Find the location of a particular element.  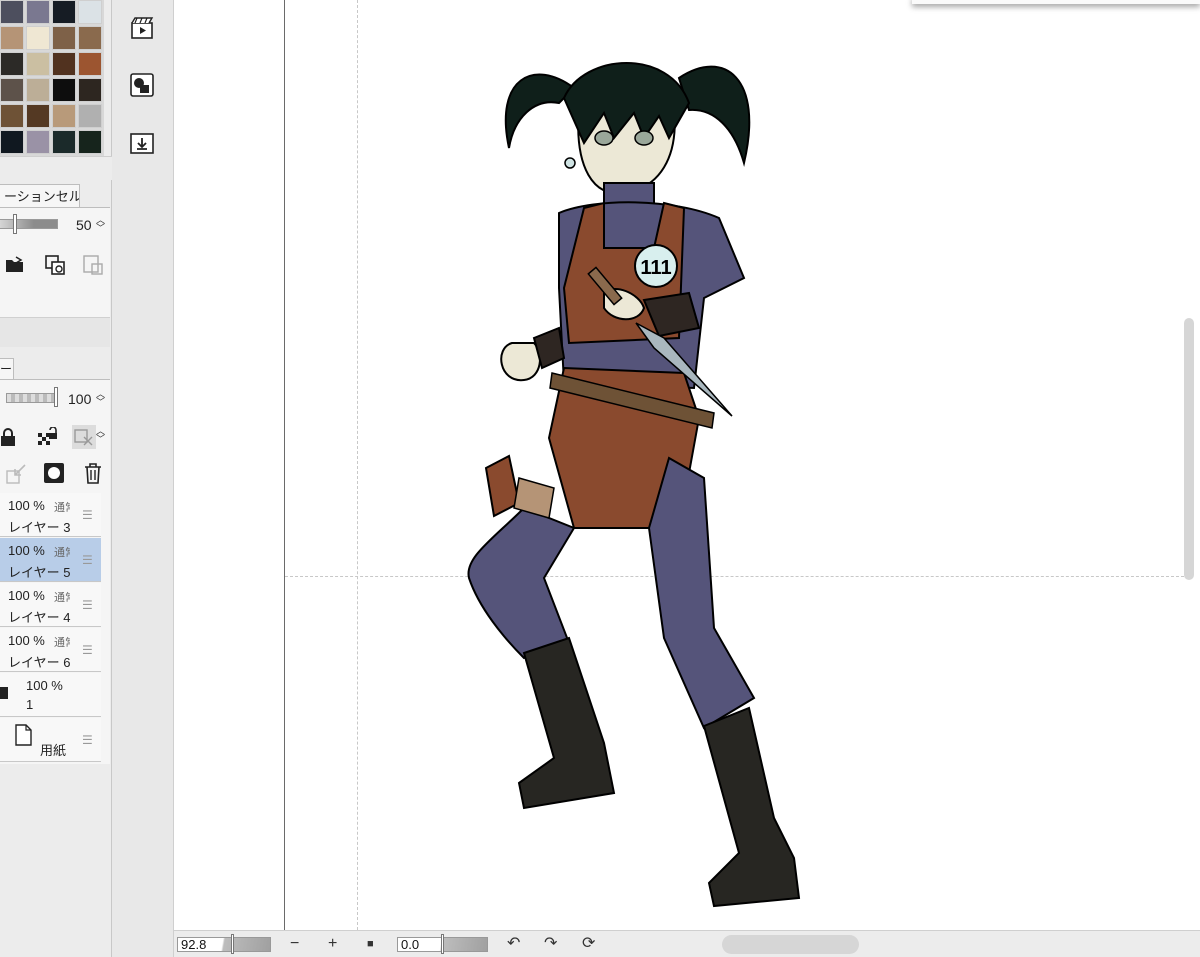

animation-panel-footer is located at coordinates (55, 332).